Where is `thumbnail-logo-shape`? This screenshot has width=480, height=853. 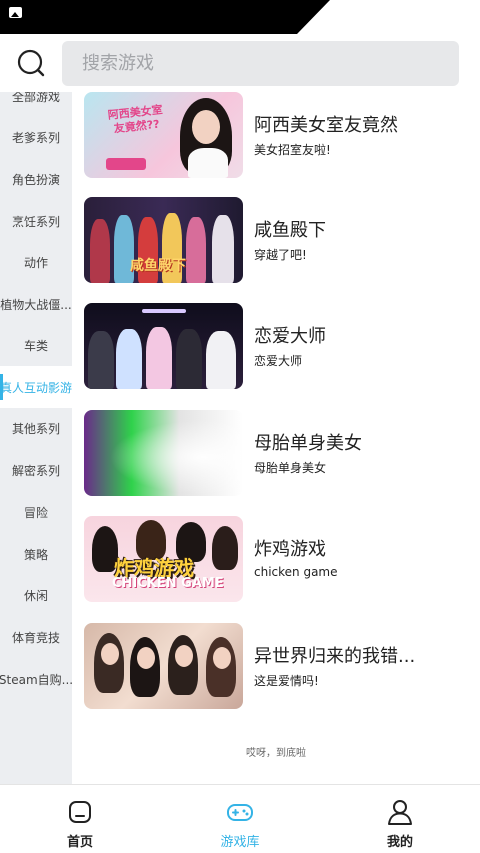 thumbnail-logo-shape is located at coordinates (164, 311).